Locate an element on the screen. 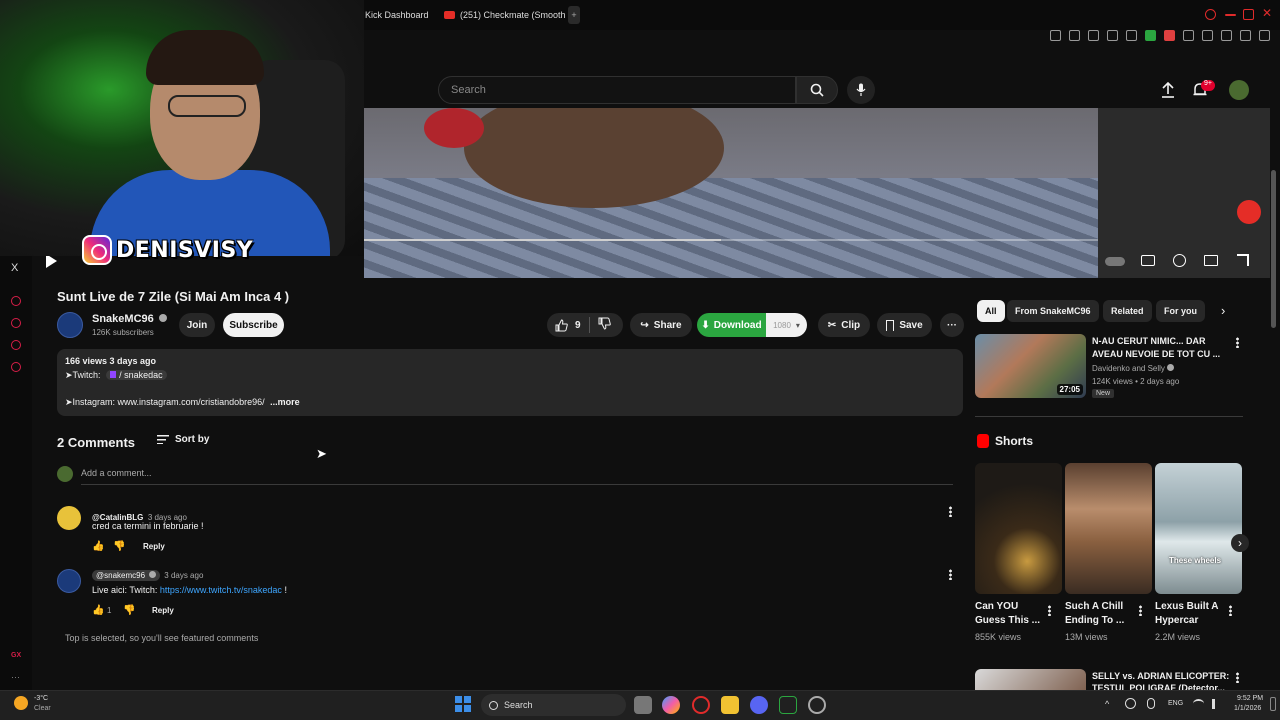  download-button: ⬇ Download is located at coordinates (731, 325).